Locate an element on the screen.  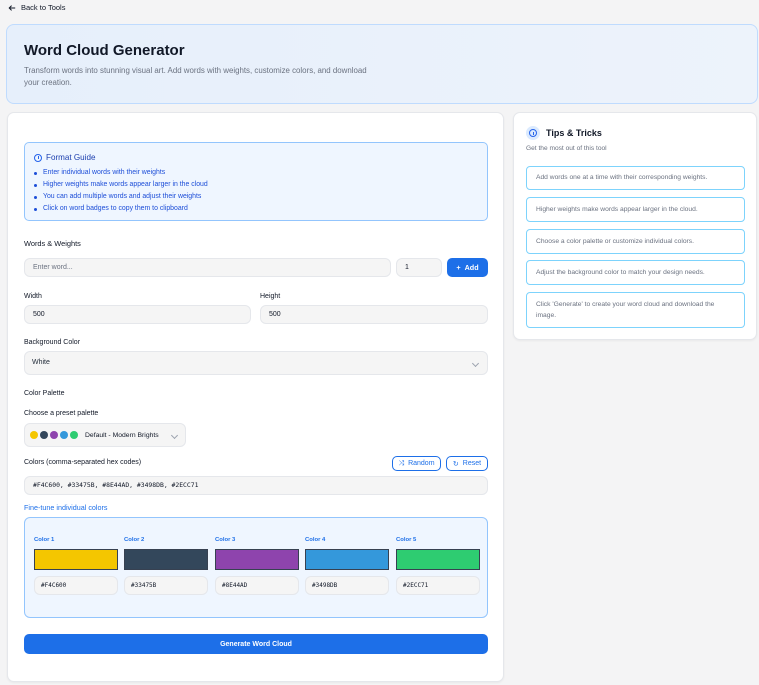
back-label: Back to Tools is located at coordinates (43, 7).